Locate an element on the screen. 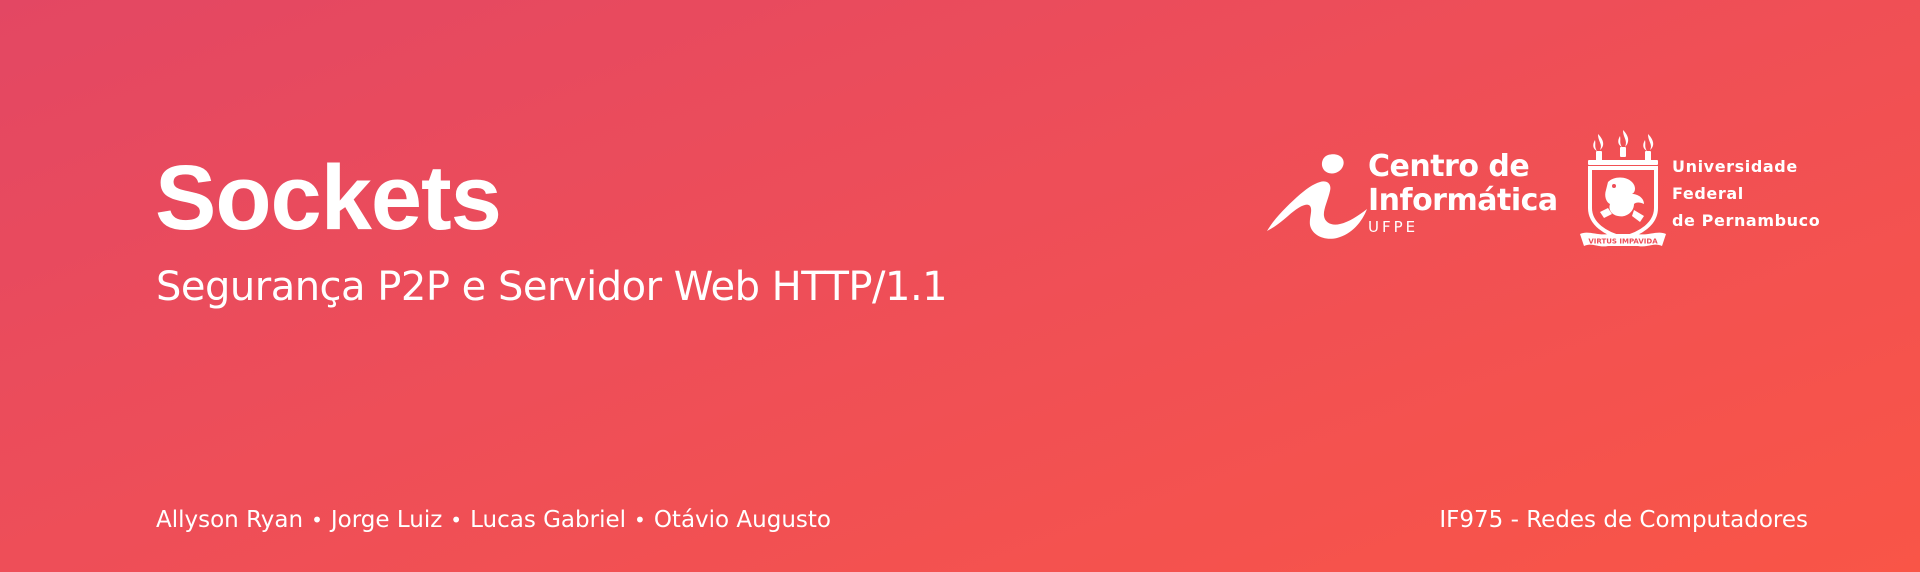 The width and height of the screenshot is (1920, 572). ufpe-wordmark: Universidade Federal de Pernambuco is located at coordinates (1746, 193).